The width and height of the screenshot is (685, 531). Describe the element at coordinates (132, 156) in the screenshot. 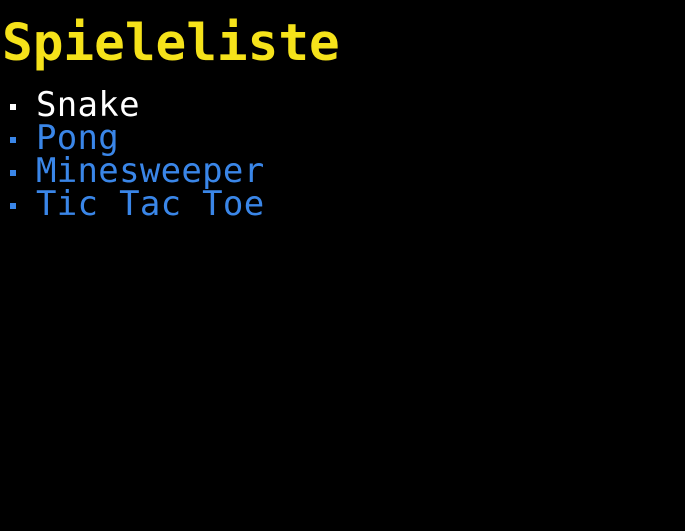

I see `game-list: Snake Pong Minesweeper Tic Tac Toe` at that location.